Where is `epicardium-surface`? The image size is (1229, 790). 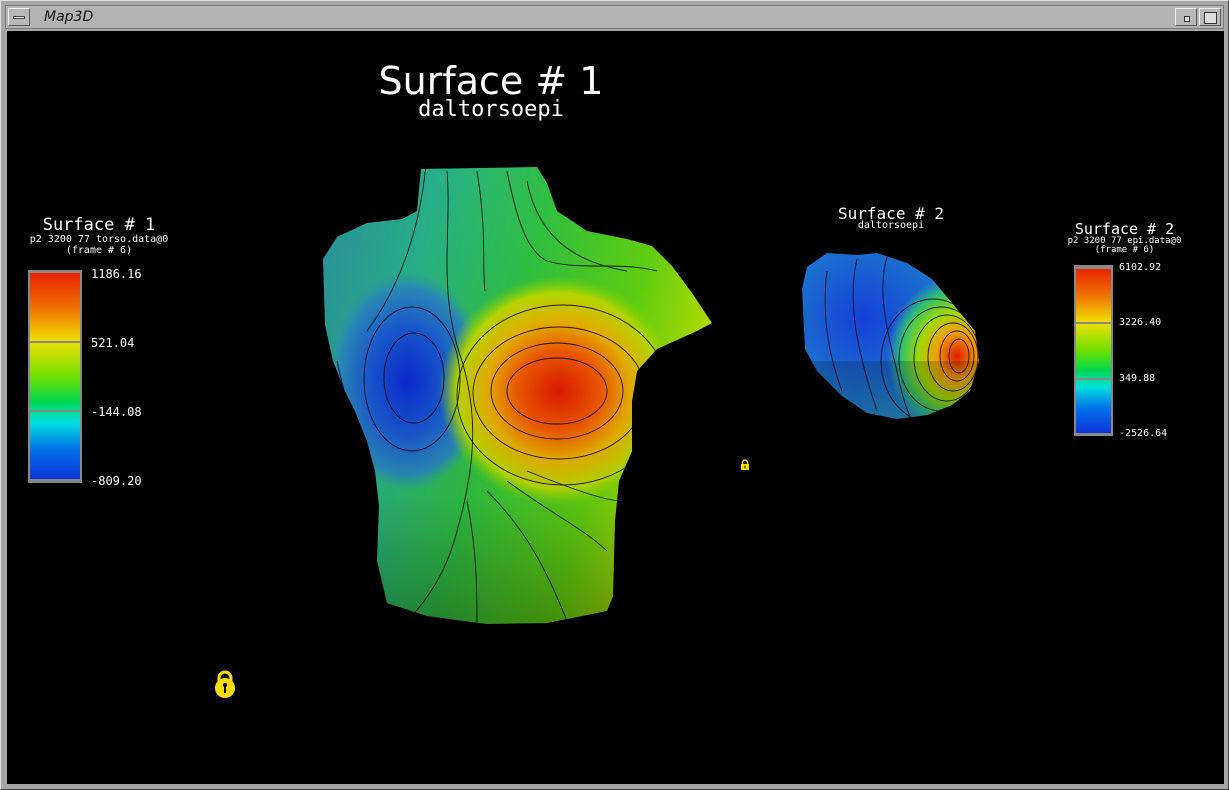 epicardium-surface is located at coordinates (912, 341).